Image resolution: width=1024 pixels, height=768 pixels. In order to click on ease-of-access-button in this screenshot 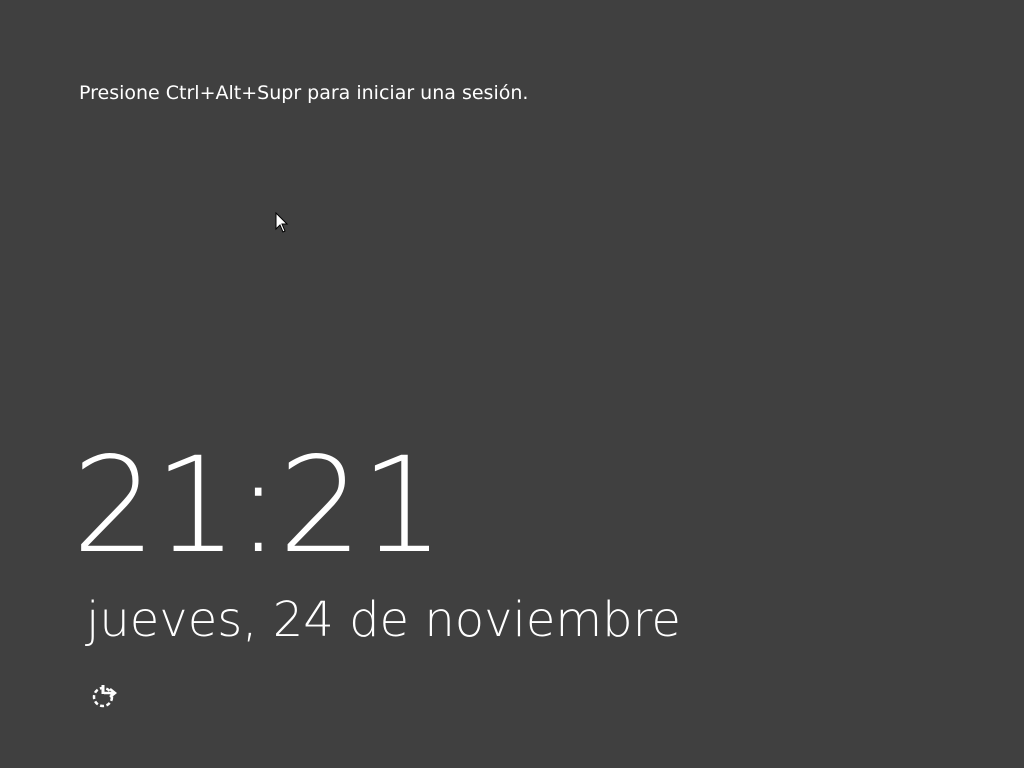, I will do `click(104, 696)`.